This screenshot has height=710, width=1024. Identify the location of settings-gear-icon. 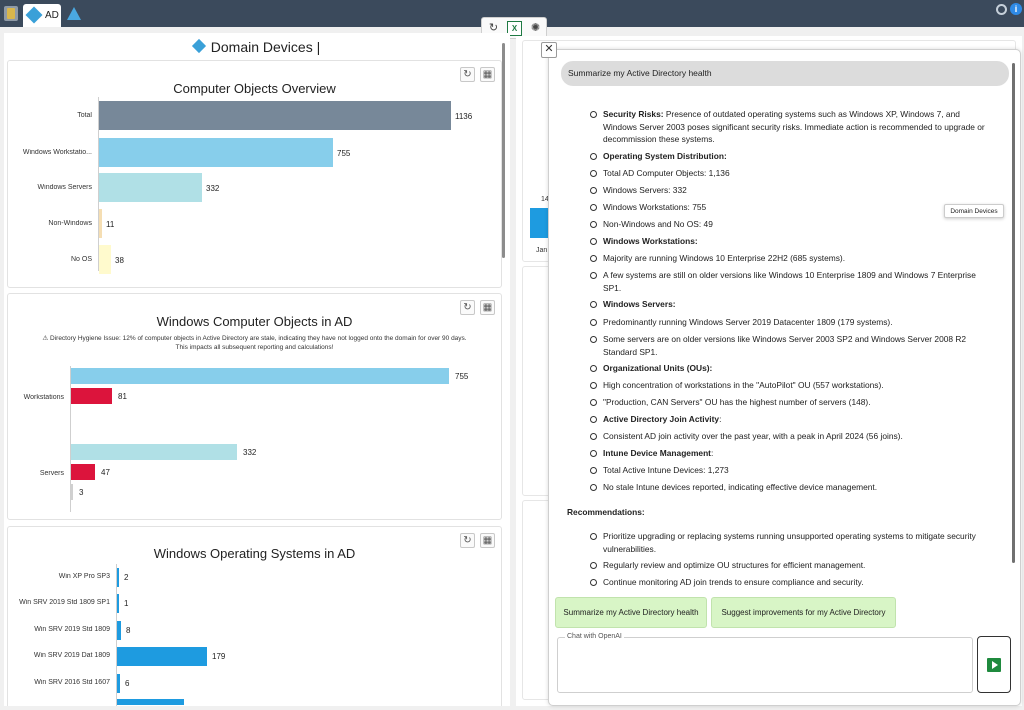
(1001, 9).